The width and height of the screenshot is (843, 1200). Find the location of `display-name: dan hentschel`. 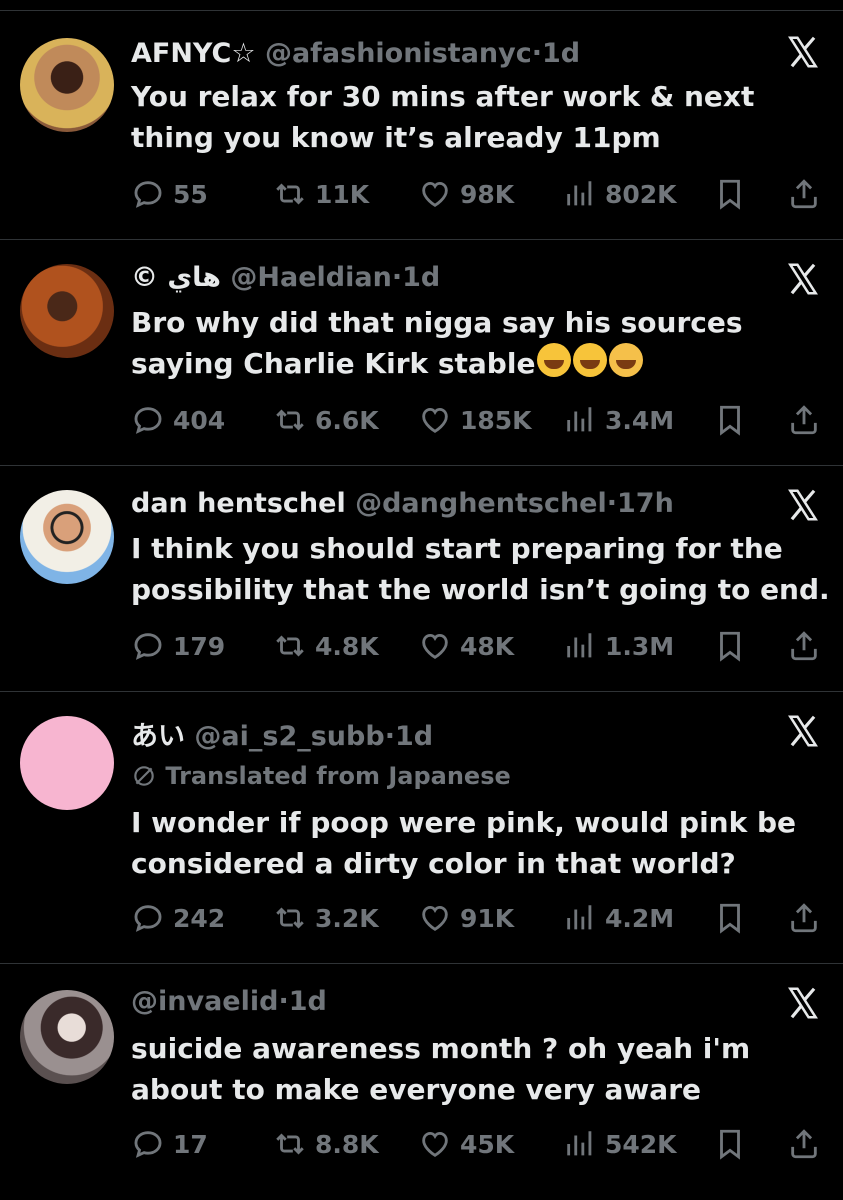

display-name: dan hentschel is located at coordinates (238, 503).